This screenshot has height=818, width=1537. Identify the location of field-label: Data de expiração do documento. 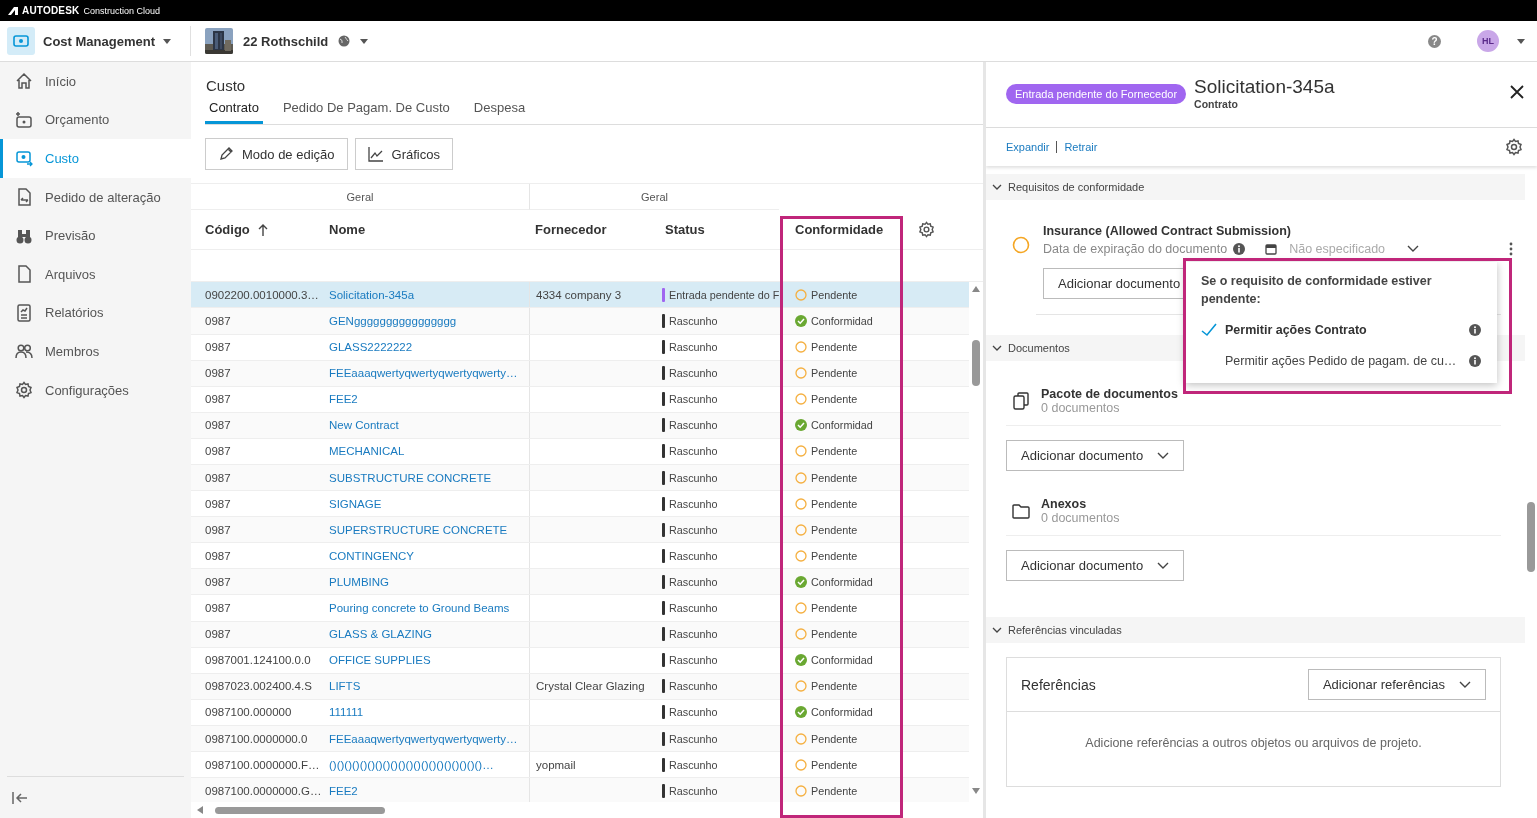
(1135, 249).